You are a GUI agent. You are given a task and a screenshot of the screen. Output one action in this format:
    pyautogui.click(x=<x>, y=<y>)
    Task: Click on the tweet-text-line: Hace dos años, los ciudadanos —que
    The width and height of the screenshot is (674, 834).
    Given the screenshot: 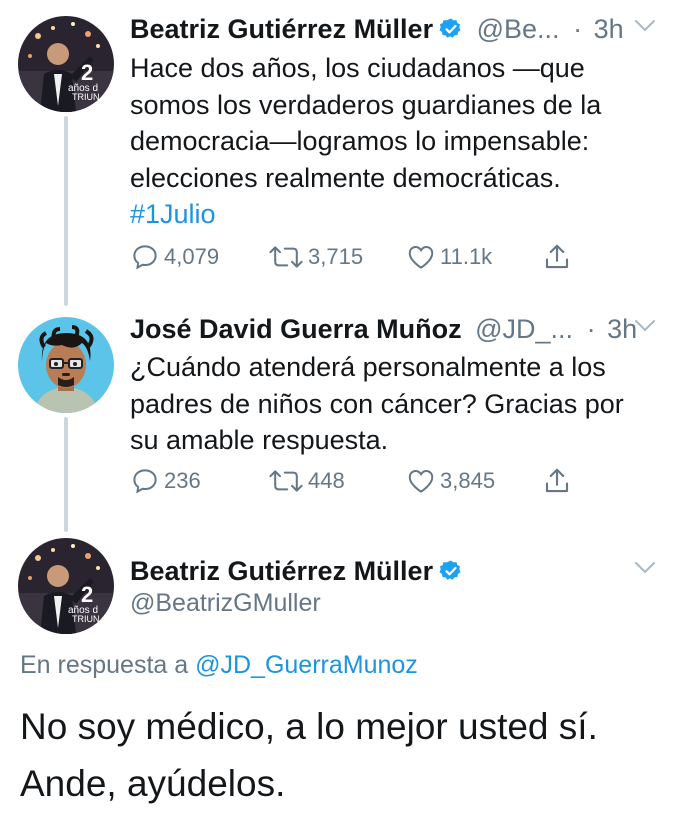 What is the action you would take?
    pyautogui.click(x=357, y=68)
    